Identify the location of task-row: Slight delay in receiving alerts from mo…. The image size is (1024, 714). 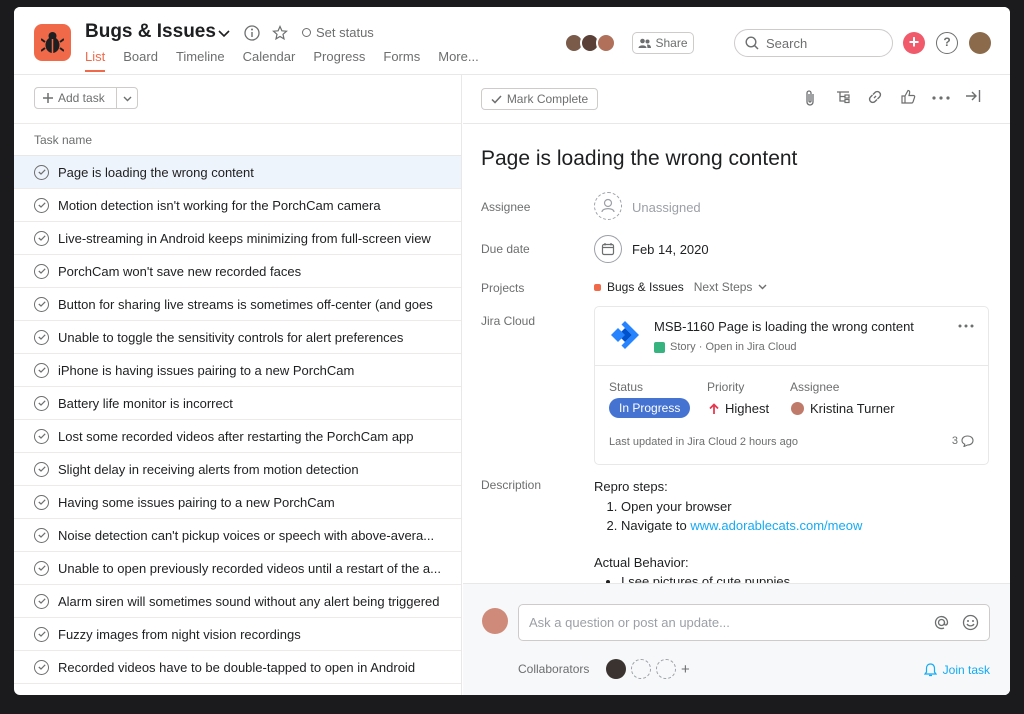
(237, 469).